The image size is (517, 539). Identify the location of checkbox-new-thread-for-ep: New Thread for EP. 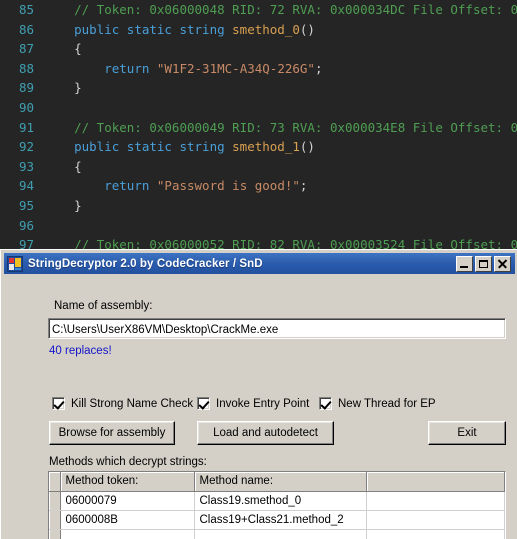
(377, 403).